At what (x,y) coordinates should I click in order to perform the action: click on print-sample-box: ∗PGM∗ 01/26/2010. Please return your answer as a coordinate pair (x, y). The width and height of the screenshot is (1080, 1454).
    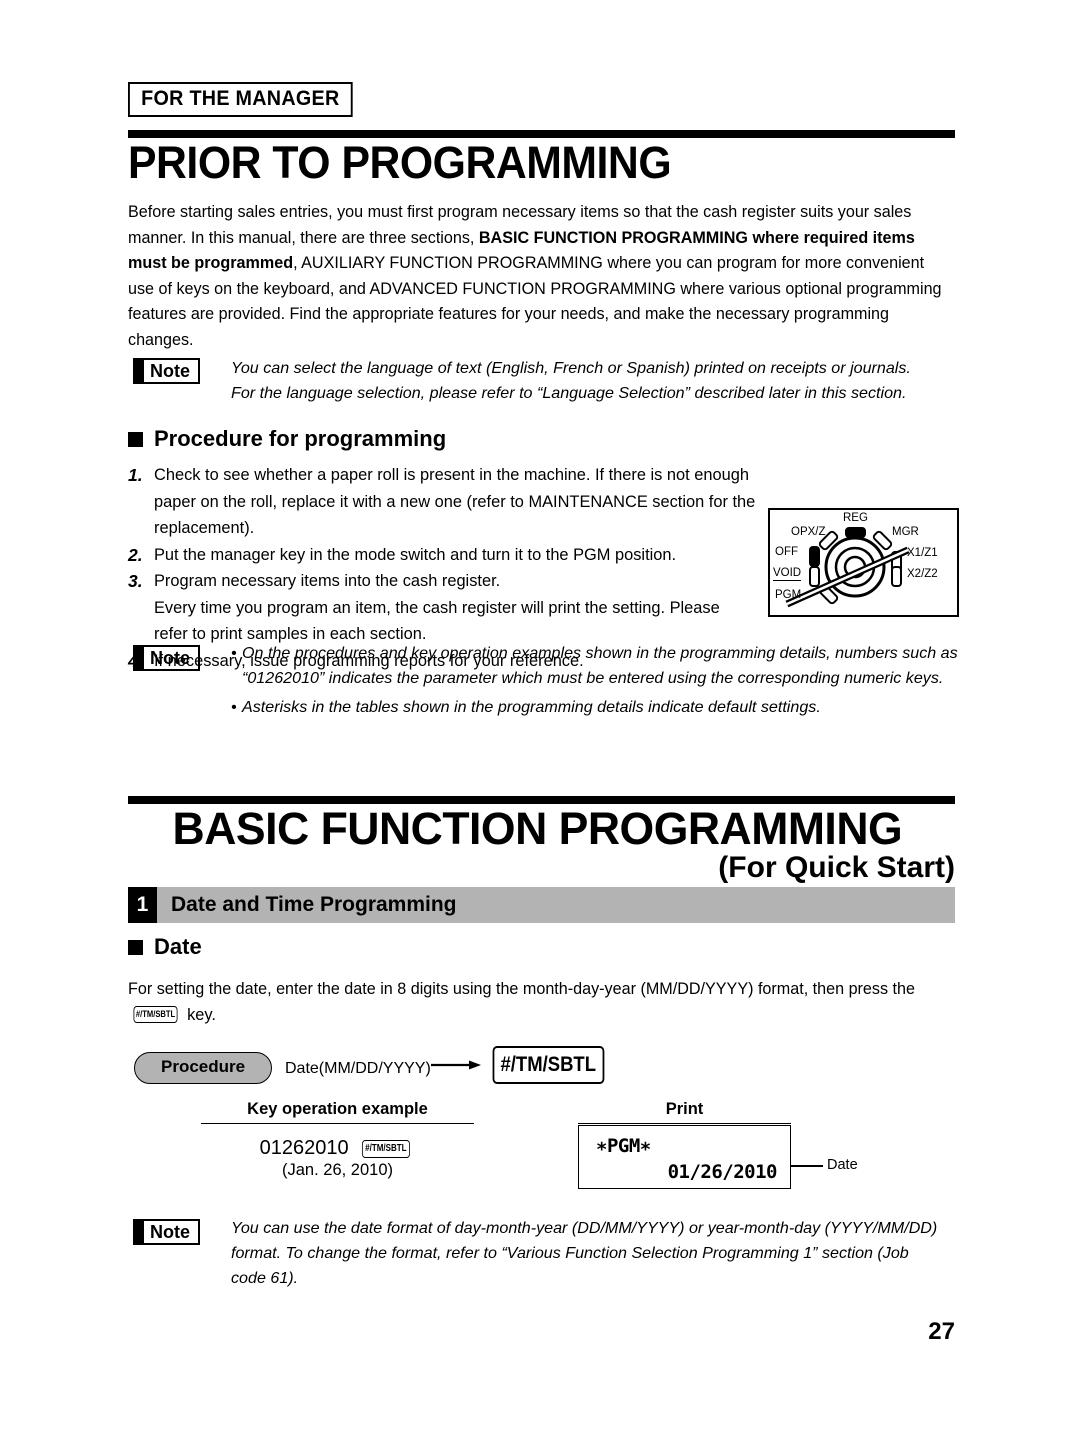
    Looking at the image, I should click on (684, 1157).